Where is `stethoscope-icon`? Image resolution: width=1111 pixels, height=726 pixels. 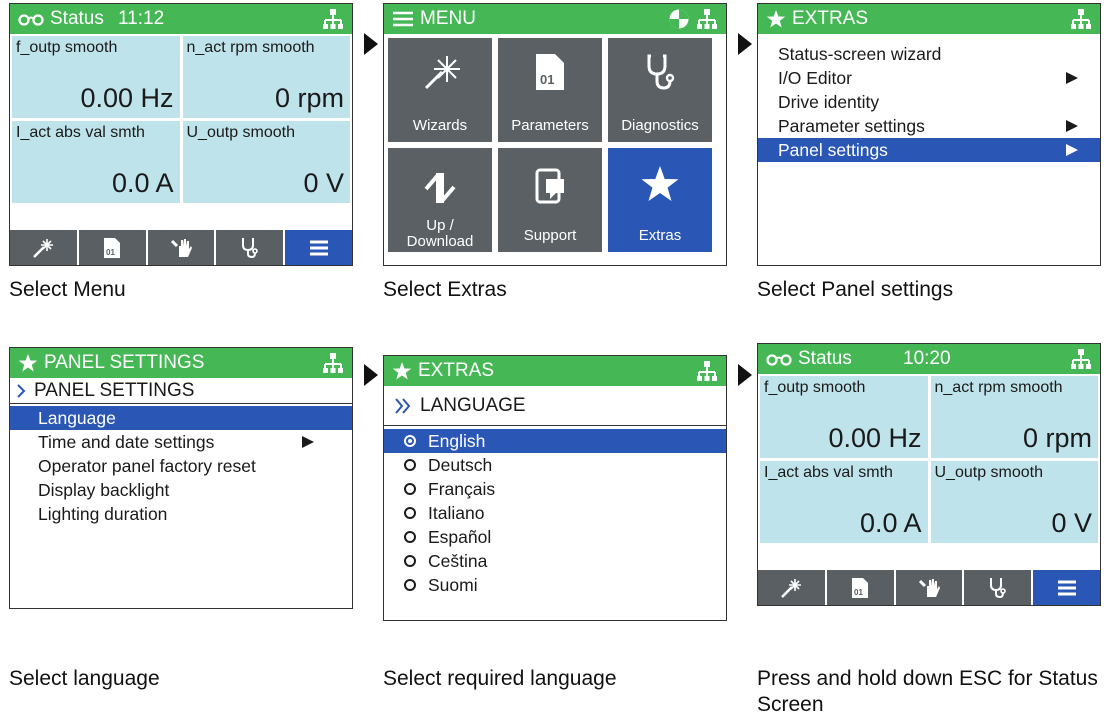 stethoscope-icon is located at coordinates (249, 247).